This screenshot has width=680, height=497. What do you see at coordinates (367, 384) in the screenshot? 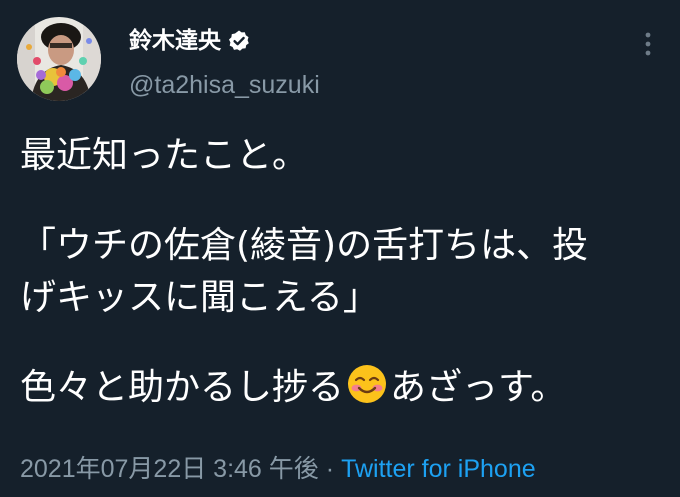
I see `smiling-face-with-blush-emoji-icon` at bounding box center [367, 384].